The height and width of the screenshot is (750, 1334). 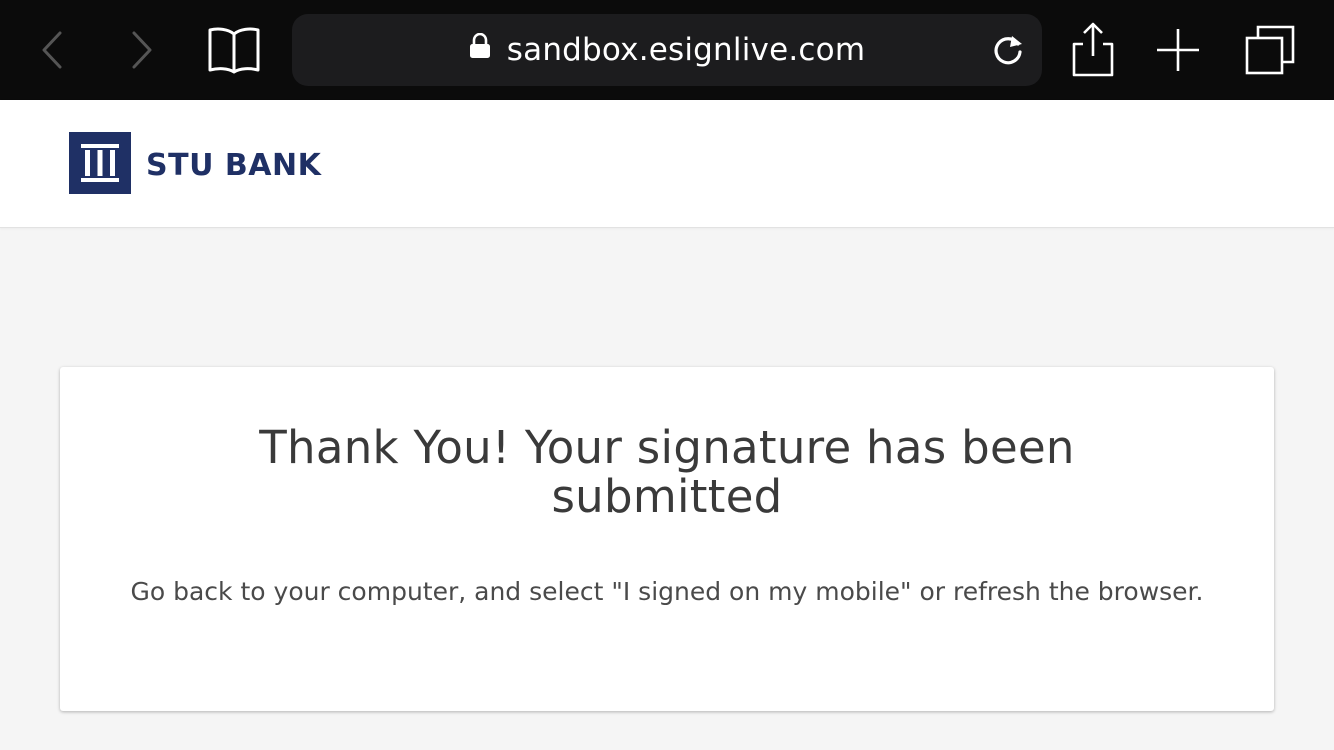 I want to click on browser-toolbar: sandbox.esignlive.com, so click(x=667, y=50).